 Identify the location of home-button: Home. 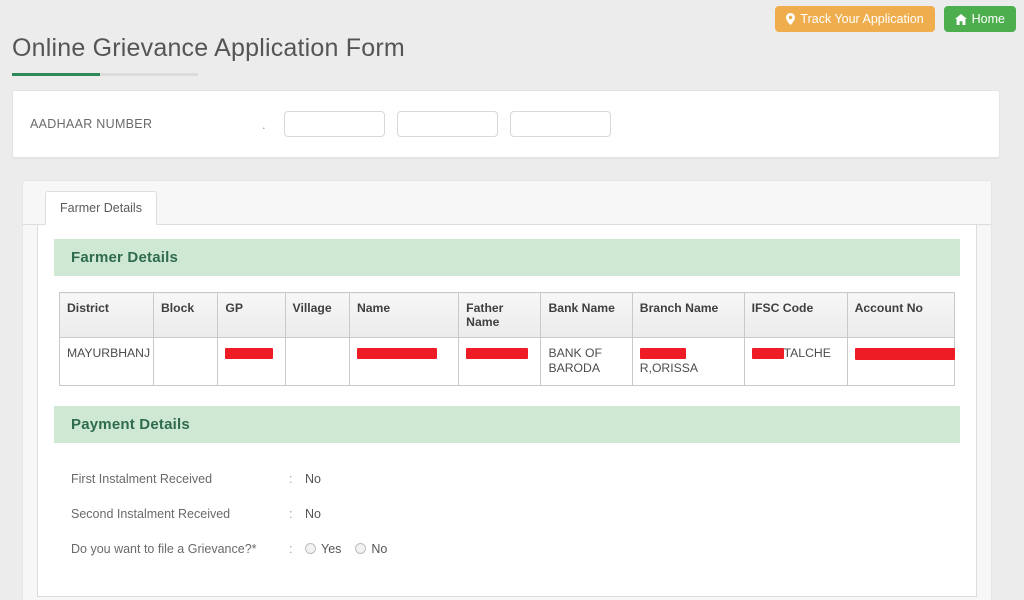
(979, 19).